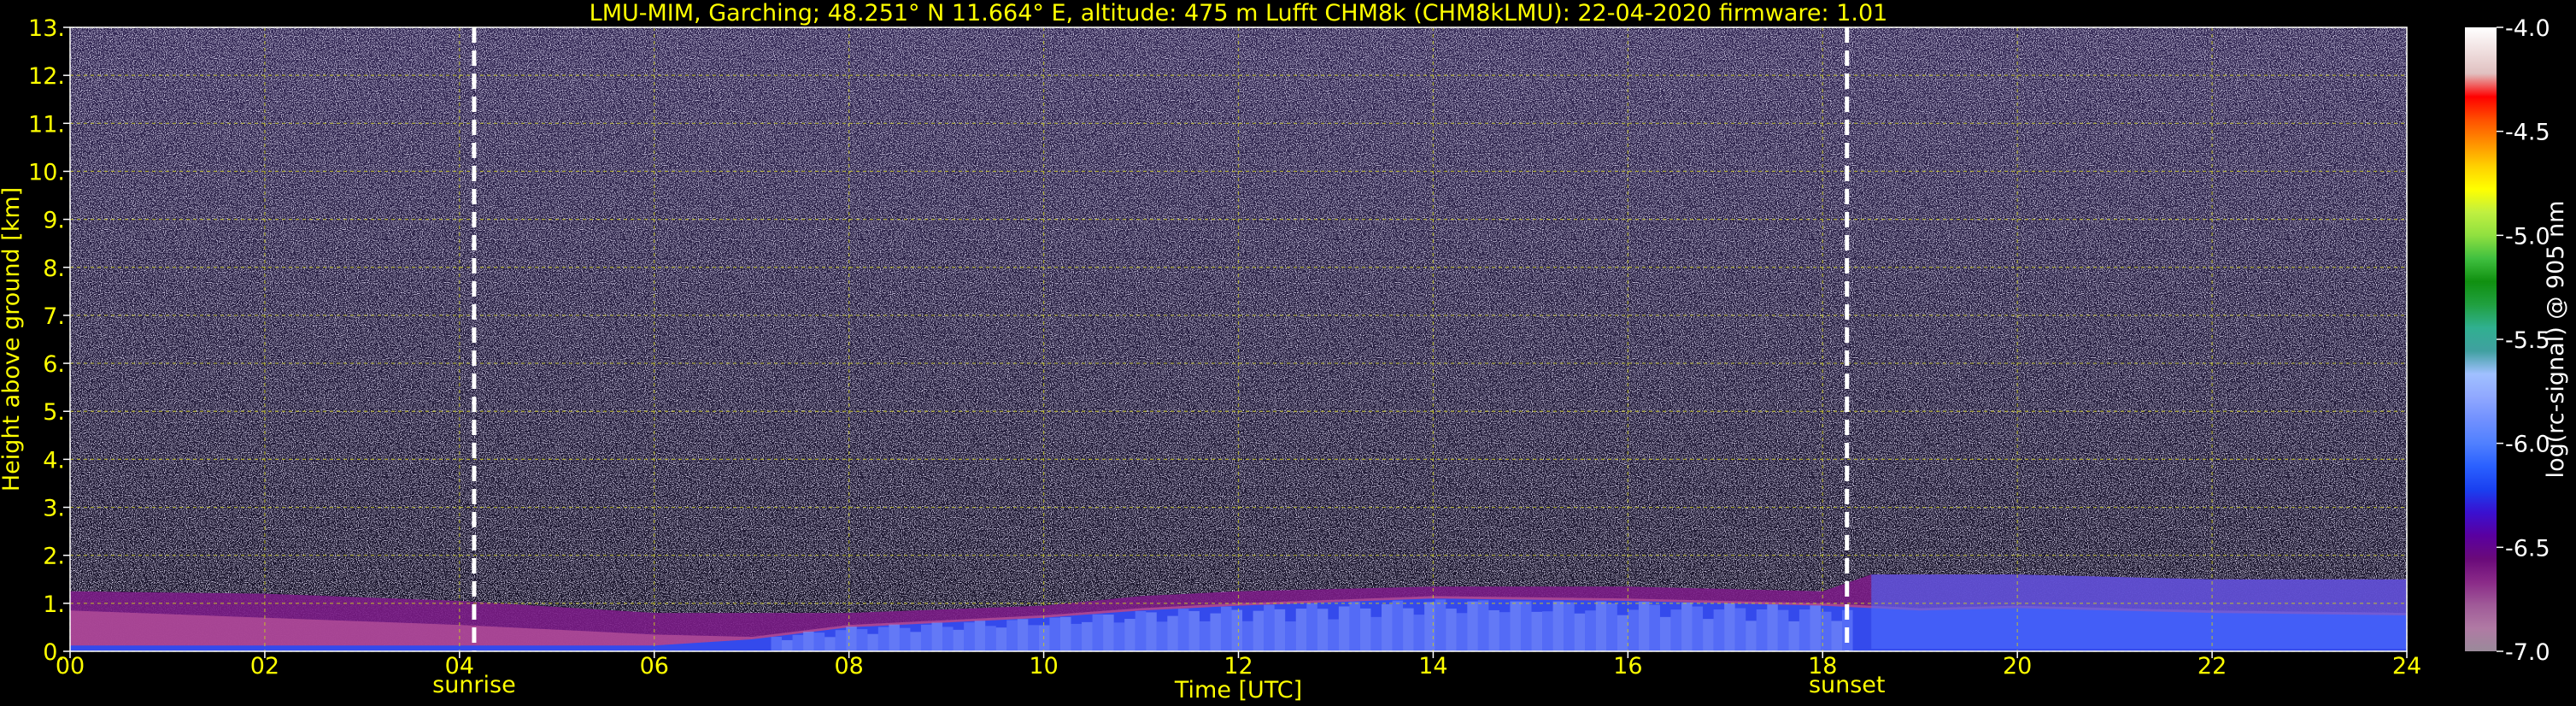 The image size is (2576, 706). What do you see at coordinates (54, 460) in the screenshot?
I see `y-tick-label: 4.` at bounding box center [54, 460].